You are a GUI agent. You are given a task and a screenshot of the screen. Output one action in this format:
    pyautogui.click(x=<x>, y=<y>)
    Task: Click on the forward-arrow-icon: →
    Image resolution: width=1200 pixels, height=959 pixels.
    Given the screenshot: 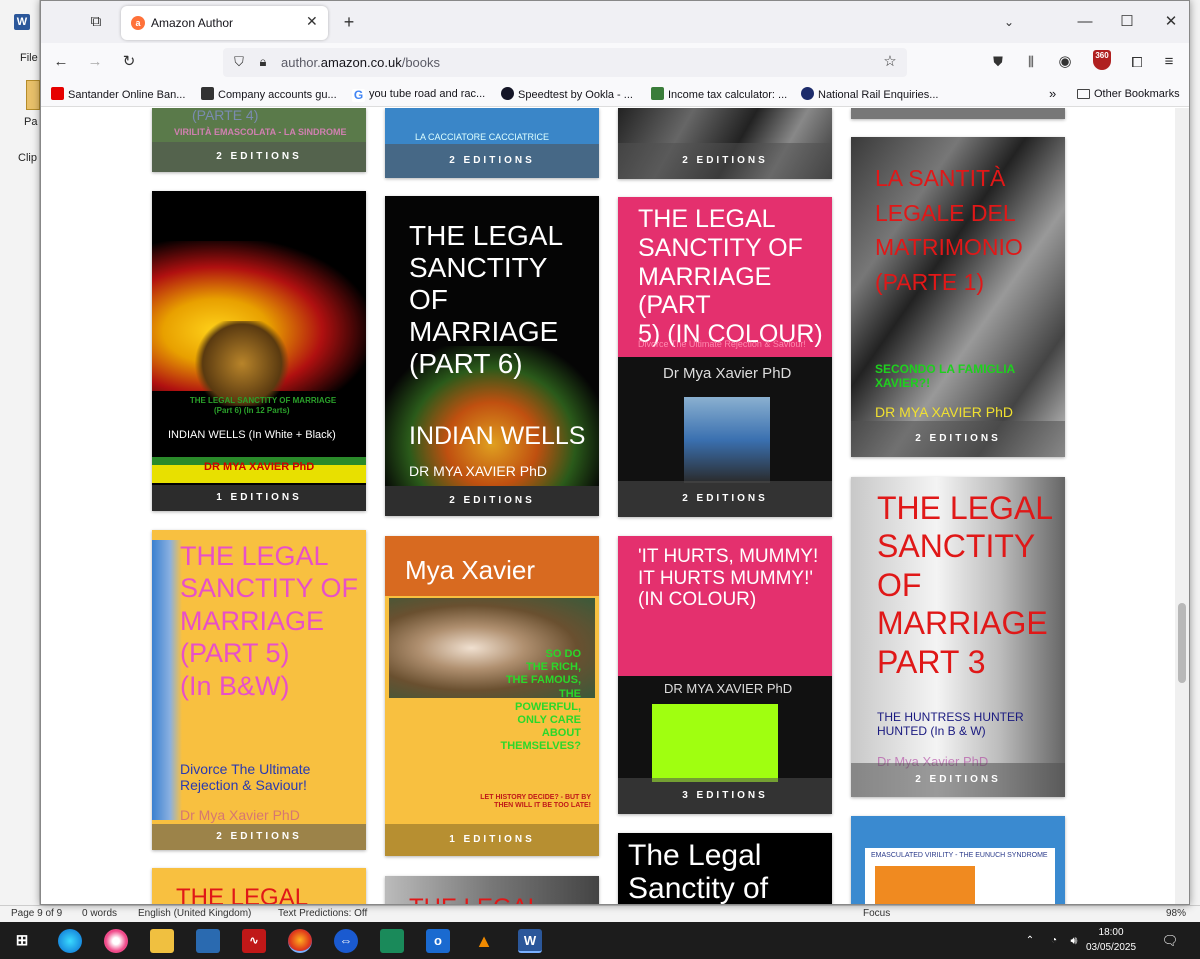 What is the action you would take?
    pyautogui.click(x=95, y=62)
    